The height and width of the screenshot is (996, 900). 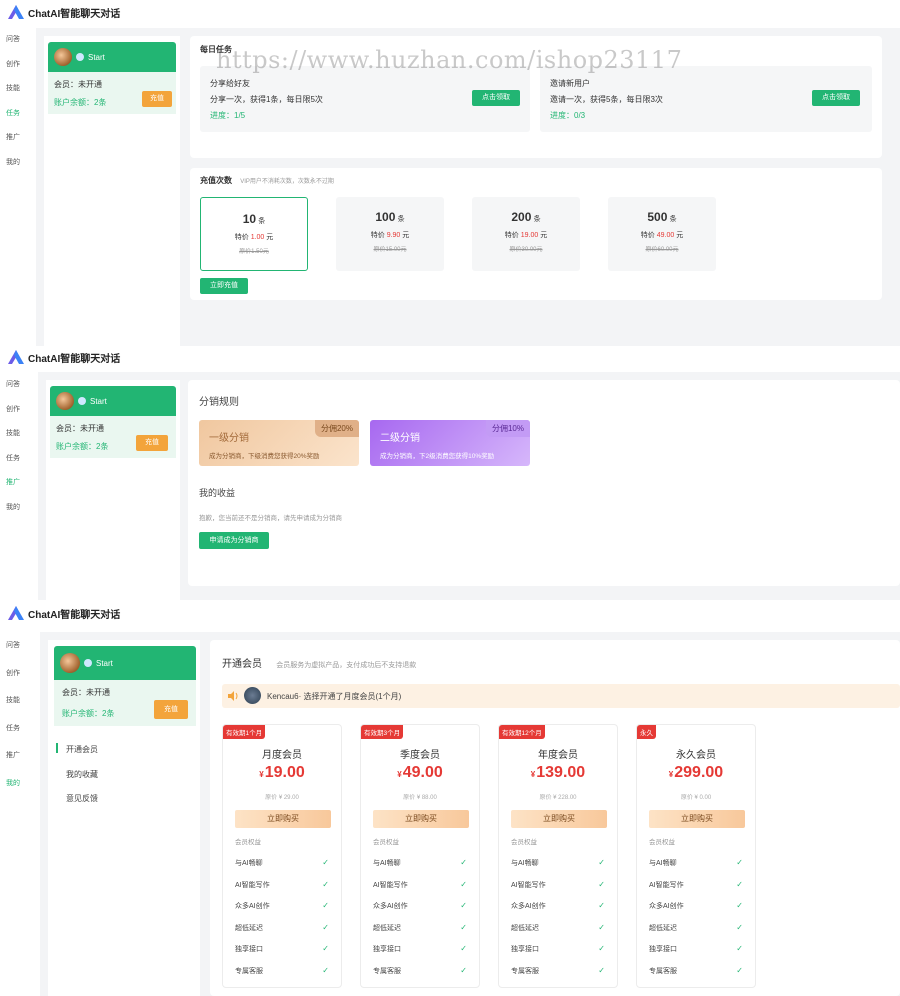 I want to click on package-500: 500 条 特价 49.00 元 原价60.00元, so click(x=662, y=234).